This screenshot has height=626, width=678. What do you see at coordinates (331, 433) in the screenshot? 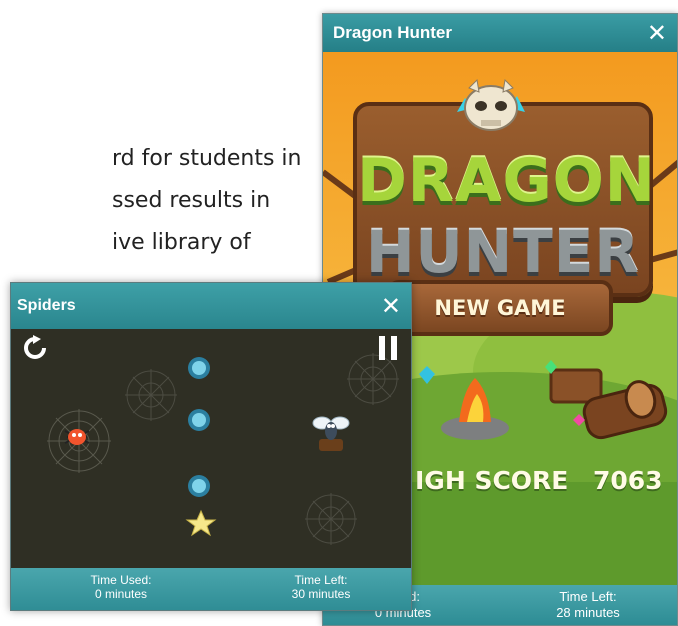
I see `fly-icon` at bounding box center [331, 433].